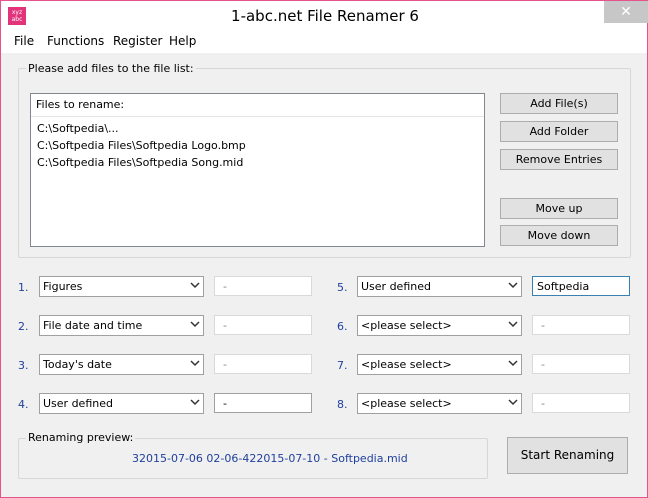 The width and height of the screenshot is (648, 498). What do you see at coordinates (121, 364) in the screenshot?
I see `rule-3-select: Today's date` at bounding box center [121, 364].